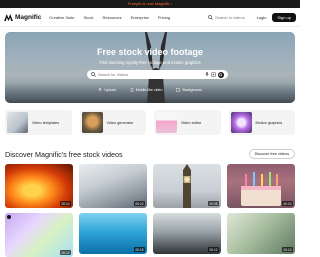 This screenshot has width=320, height=257. What do you see at coordinates (64, 154) in the screenshot?
I see `section-title: Discover Magnific's free stock videos` at bounding box center [64, 154].